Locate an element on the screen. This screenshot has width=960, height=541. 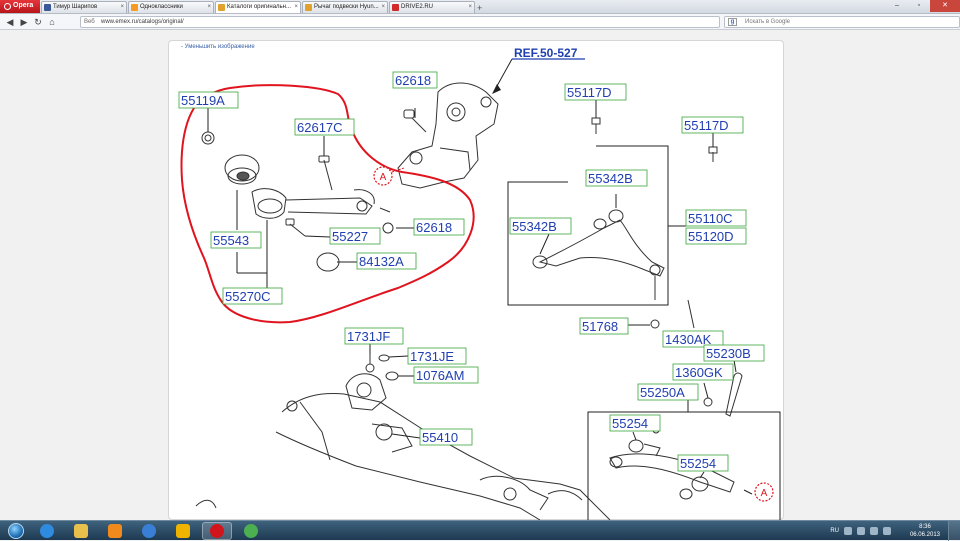
browser-tab: Каталоги оригинальн... × is located at coordinates (258, 7).